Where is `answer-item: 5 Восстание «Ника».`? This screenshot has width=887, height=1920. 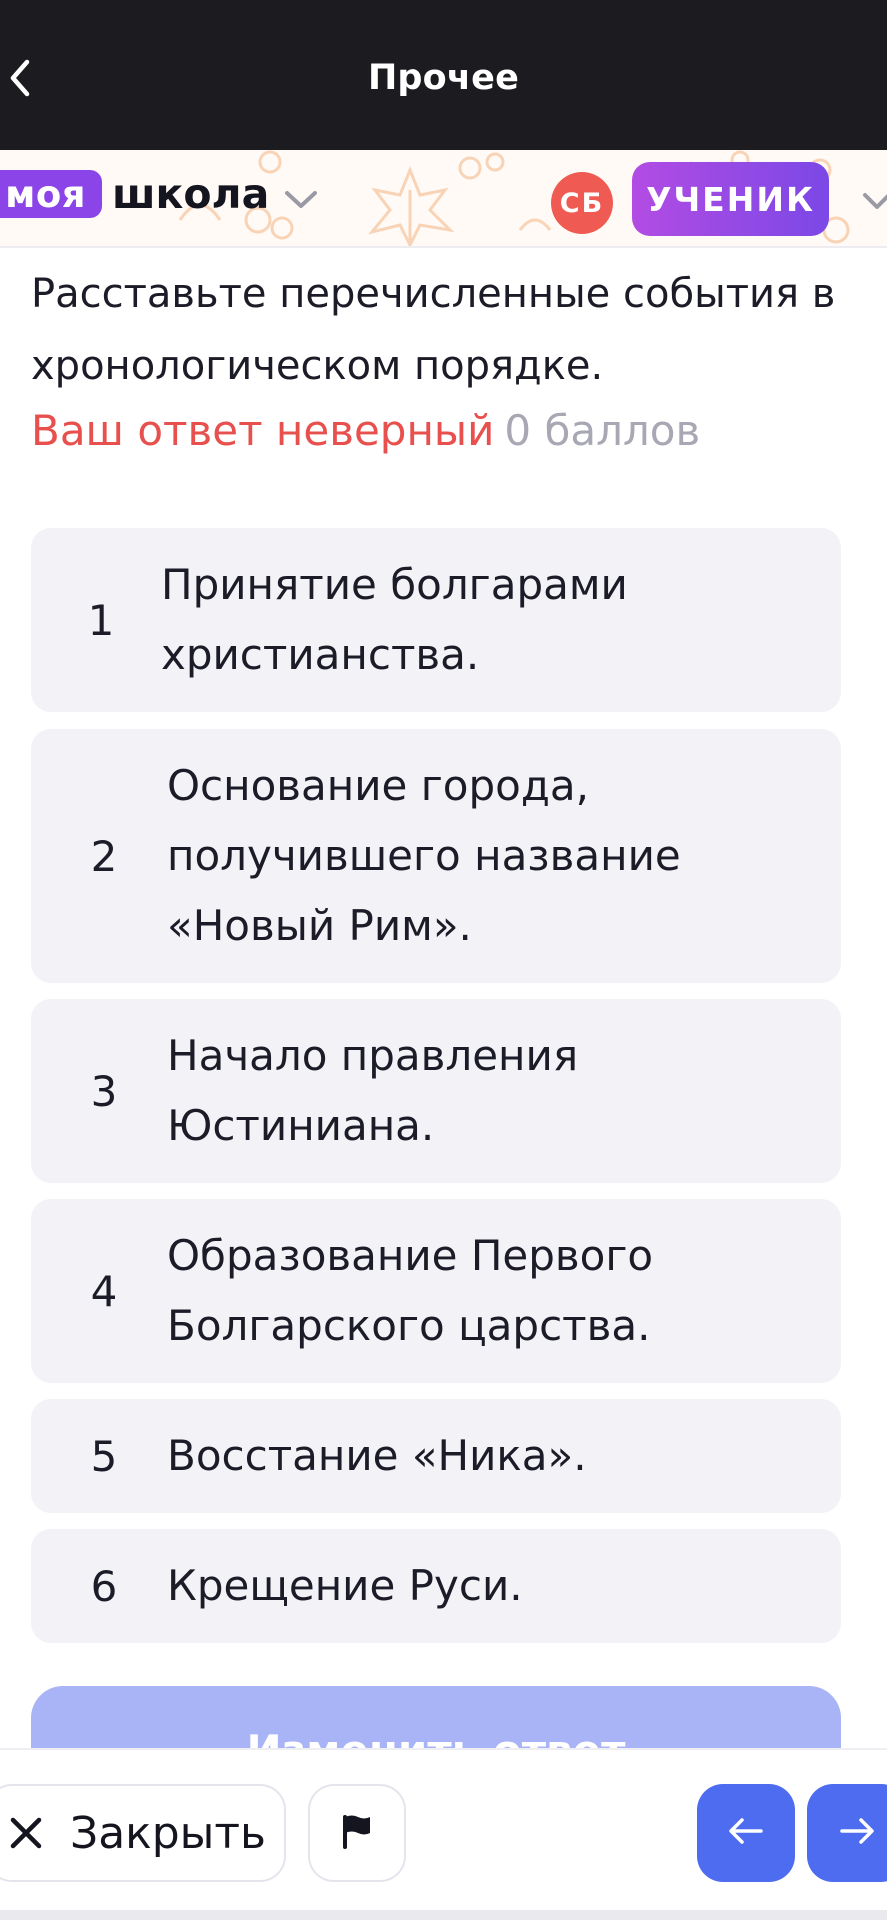 answer-item: 5 Восстание «Ника». is located at coordinates (436, 1456).